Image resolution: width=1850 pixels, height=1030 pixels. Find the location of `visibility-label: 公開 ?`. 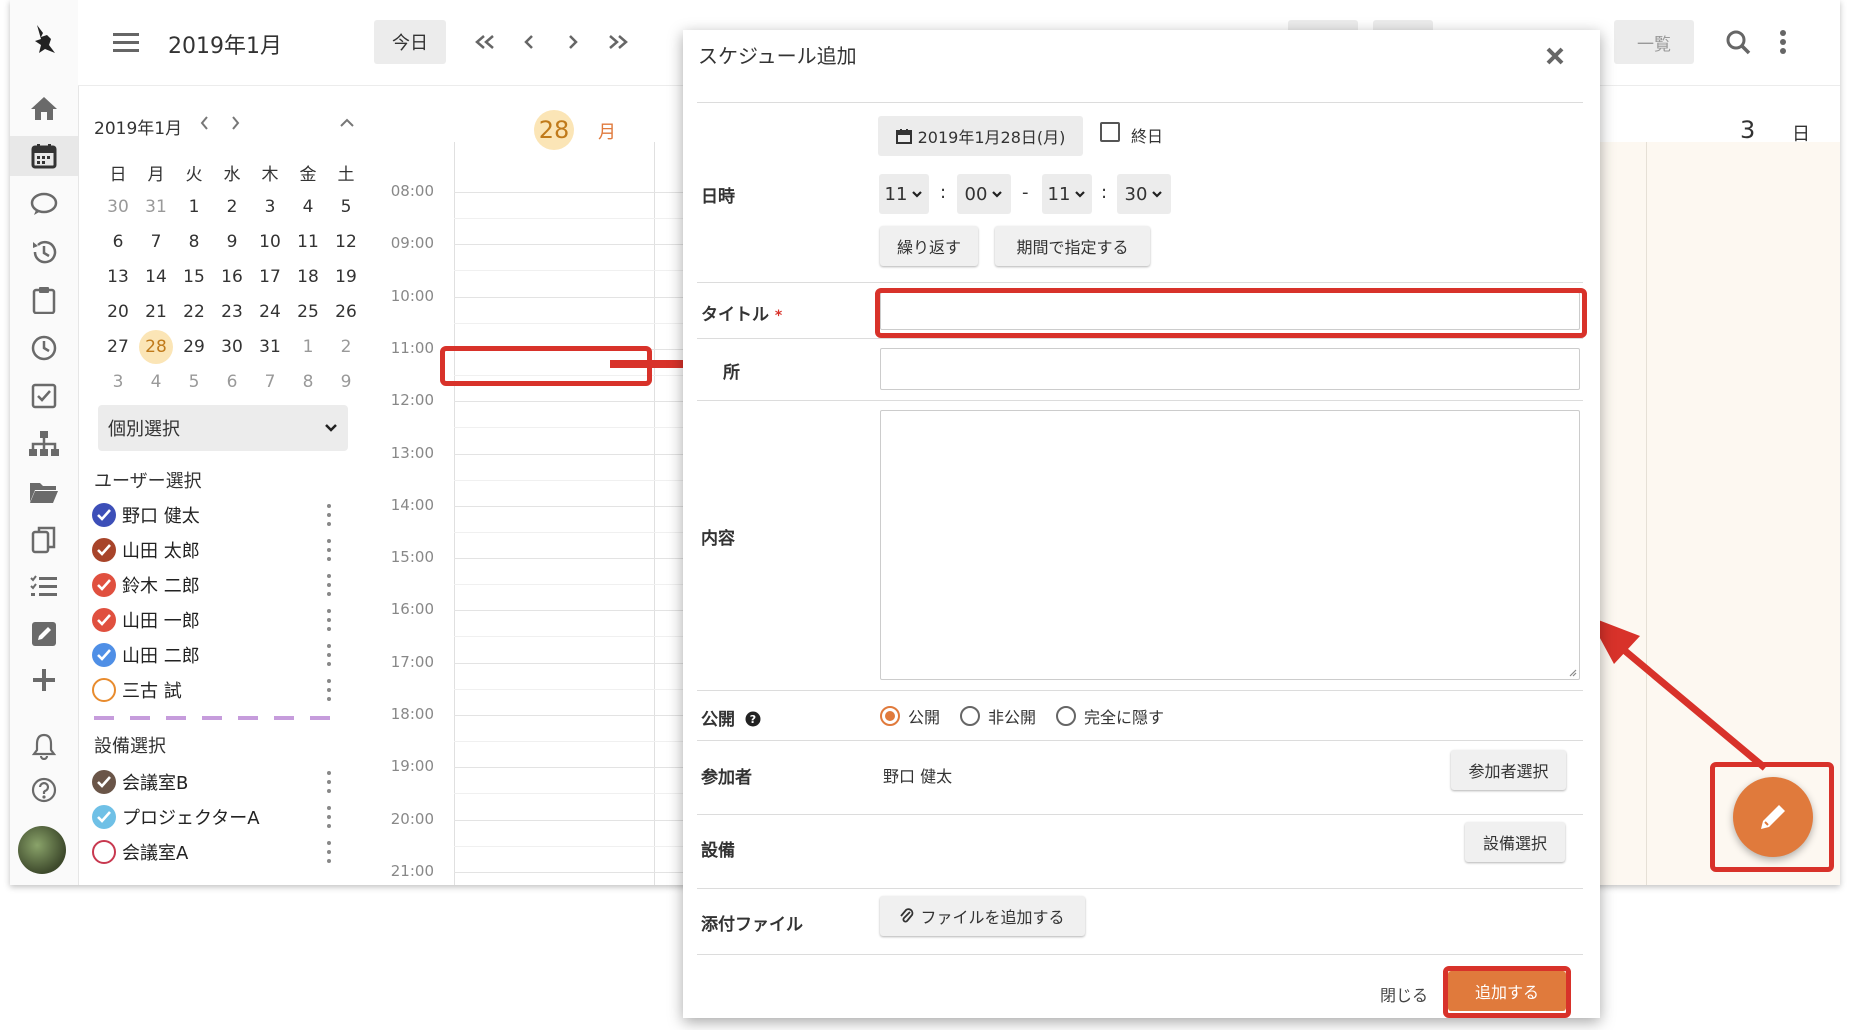

visibility-label: 公開 ? is located at coordinates (731, 717).